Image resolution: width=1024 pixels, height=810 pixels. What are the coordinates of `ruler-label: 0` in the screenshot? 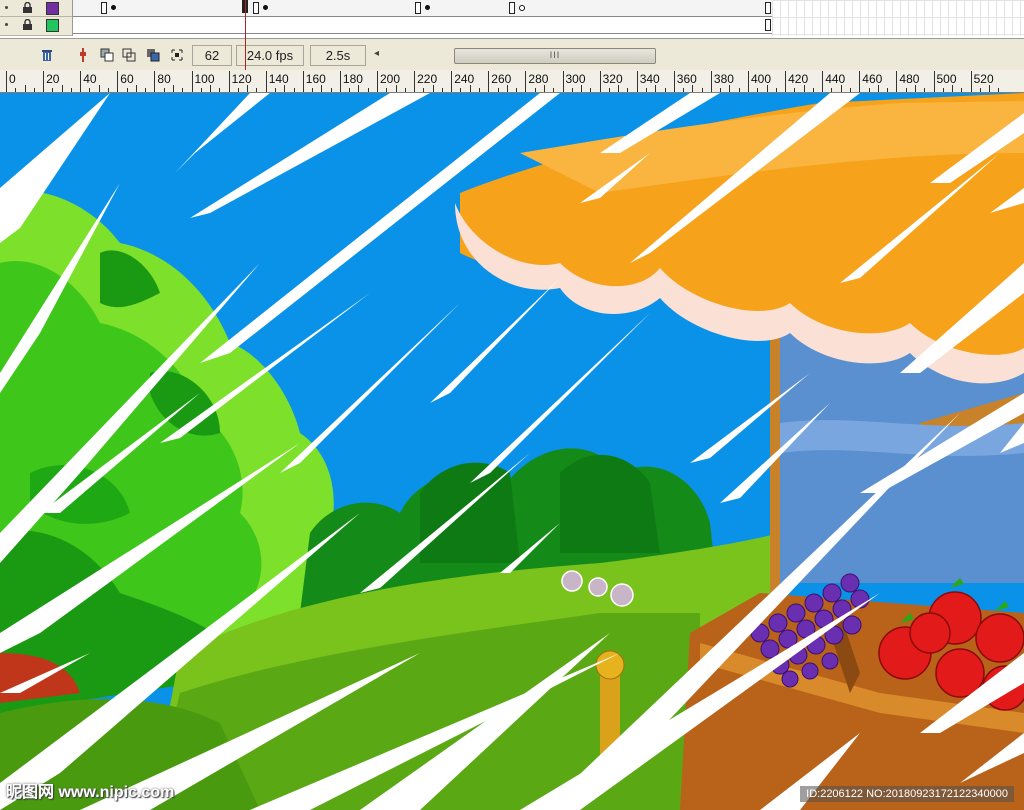 It's located at (12, 79).